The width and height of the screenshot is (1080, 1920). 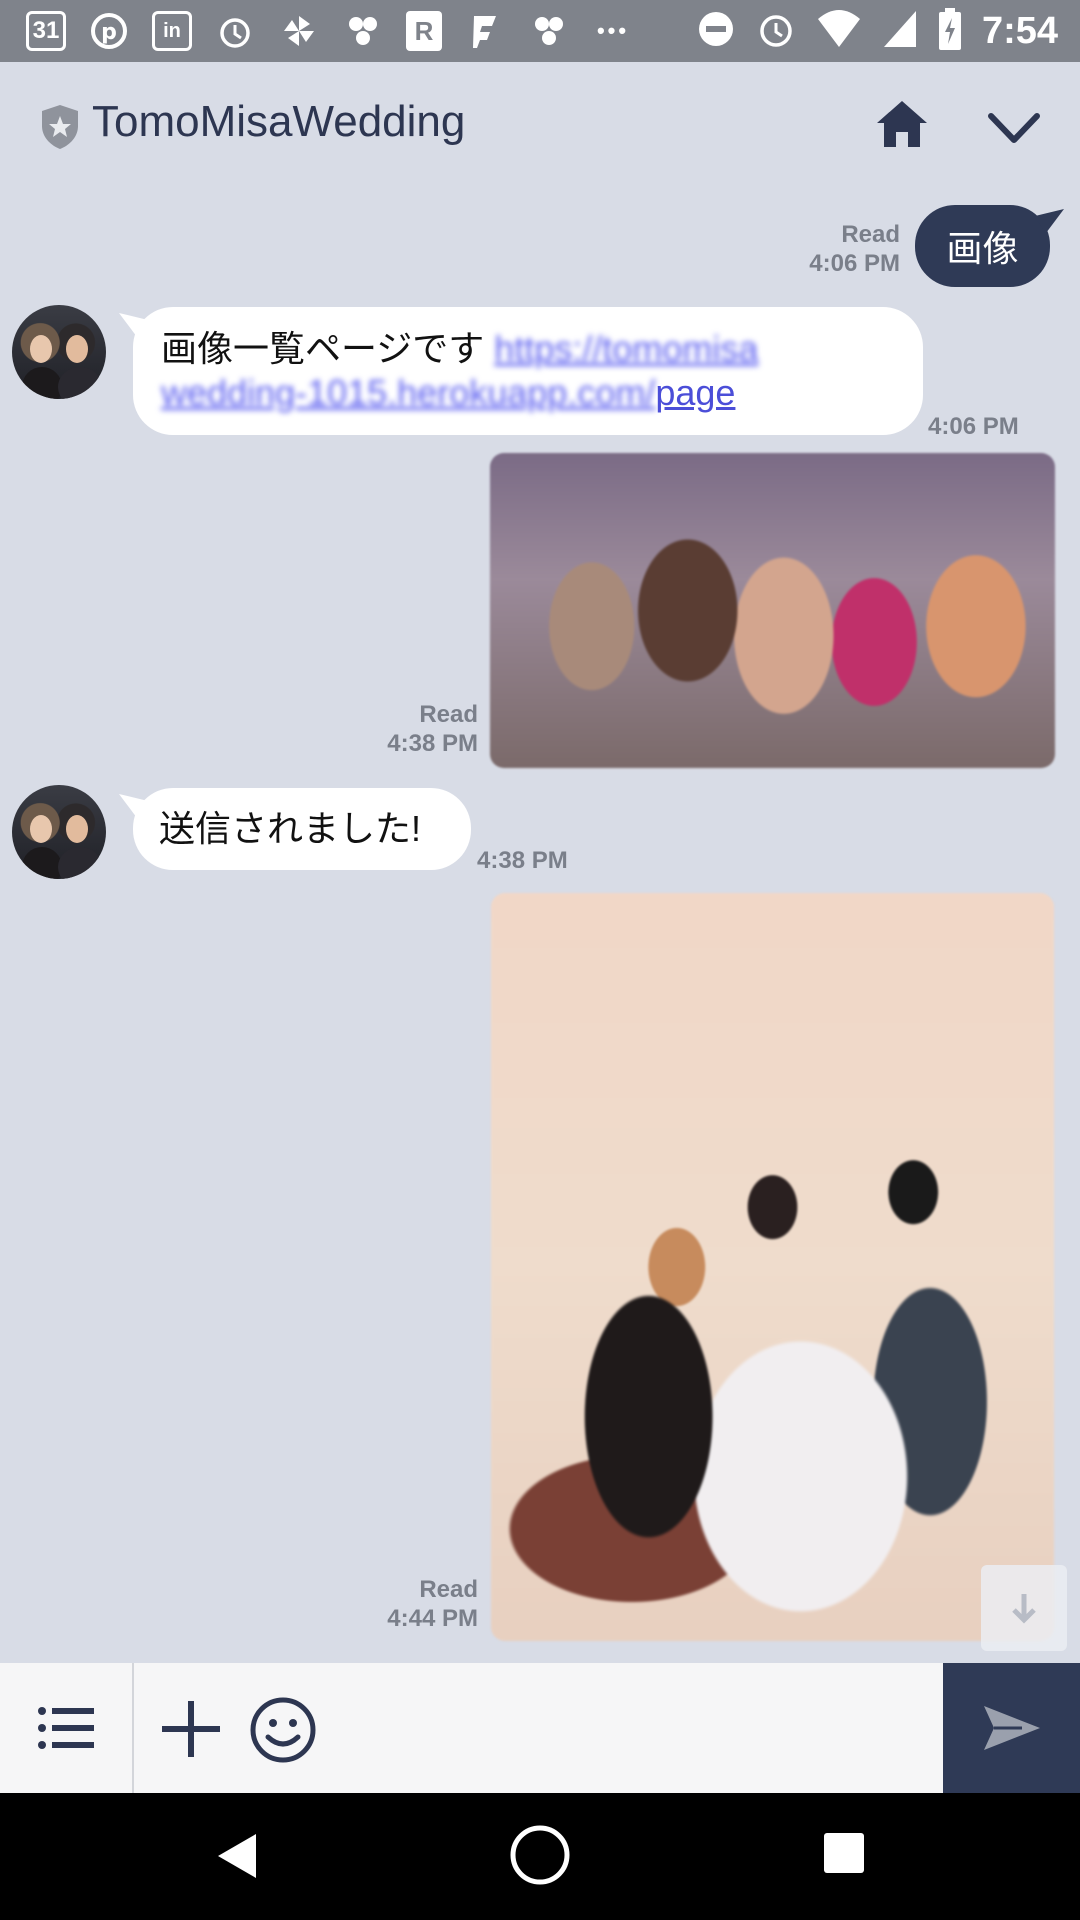 I want to click on message-meta: Read 4:44 PM, so click(x=432, y=1604).